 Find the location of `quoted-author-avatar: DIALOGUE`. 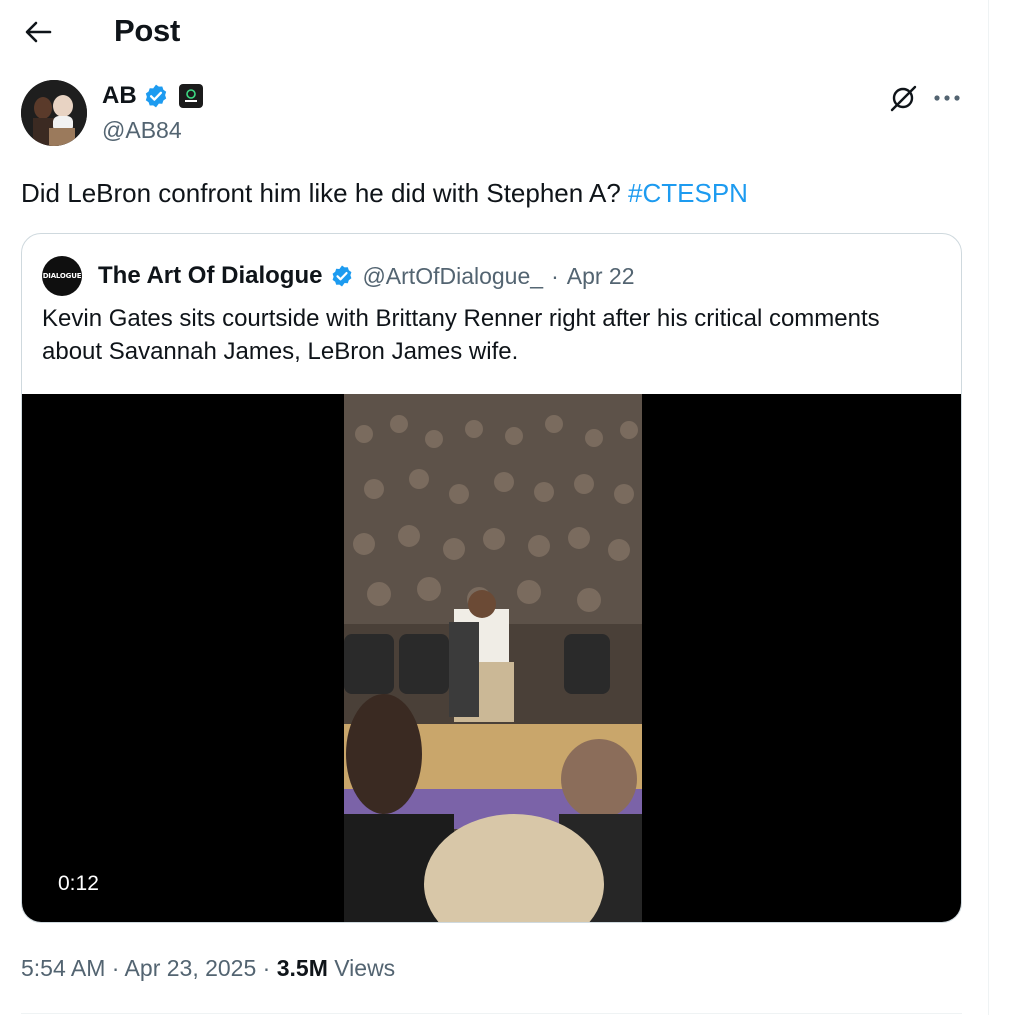

quoted-author-avatar: DIALOGUE is located at coordinates (62, 276).